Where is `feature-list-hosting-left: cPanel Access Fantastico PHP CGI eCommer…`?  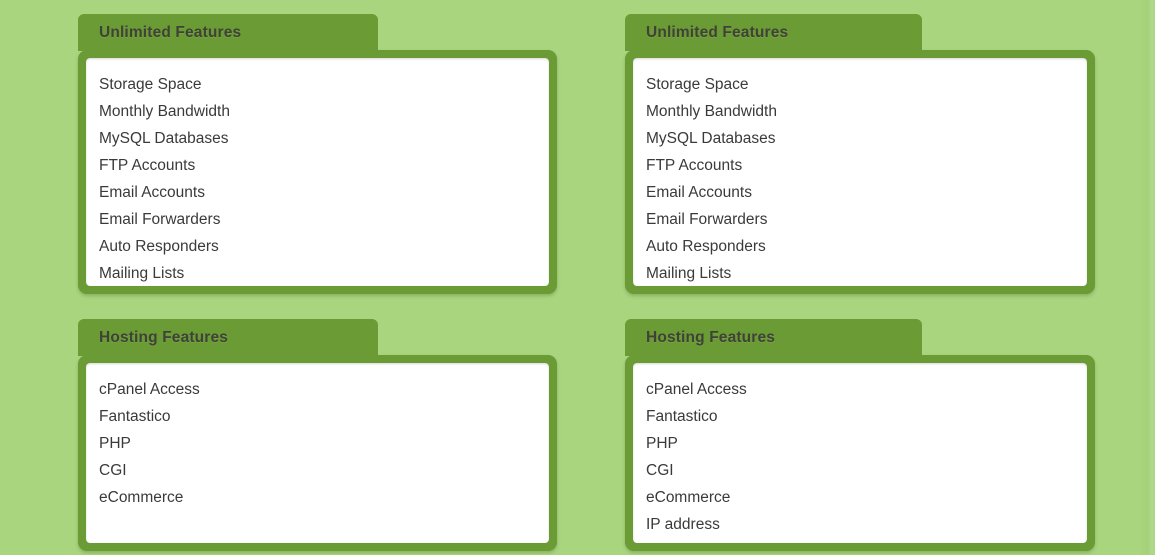
feature-list-hosting-left: cPanel Access Fantastico PHP CGI eCommer… is located at coordinates (324, 443).